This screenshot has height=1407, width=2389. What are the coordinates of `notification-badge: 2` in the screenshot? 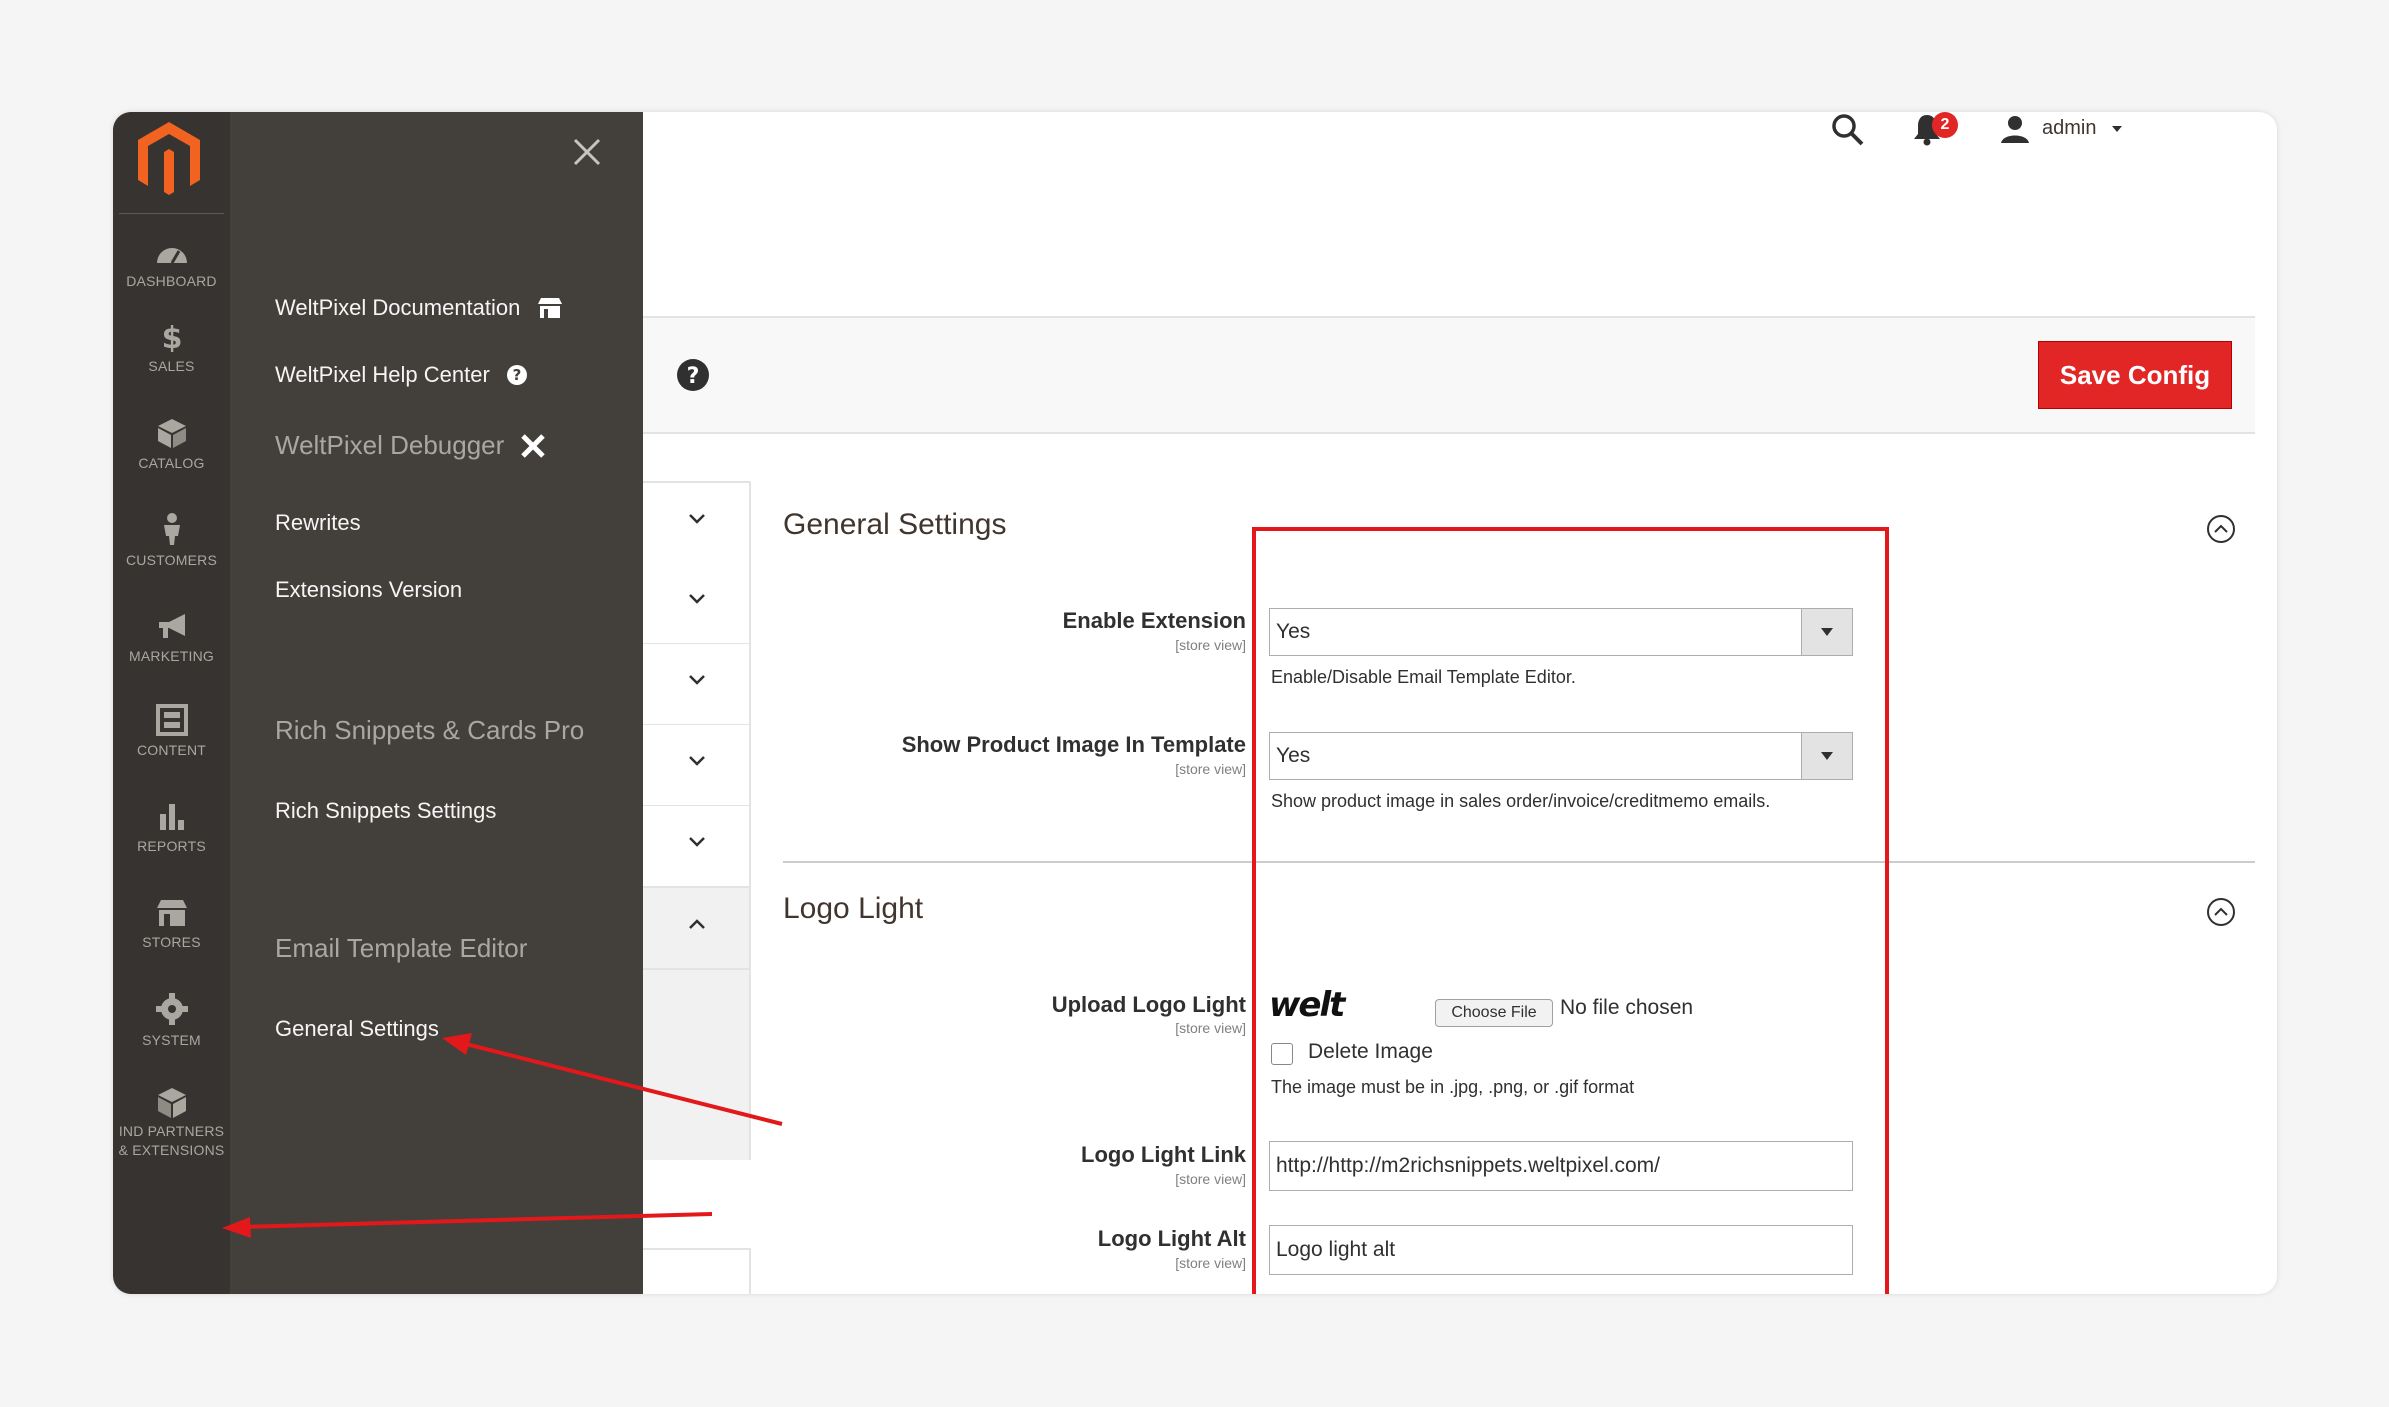 It's located at (1945, 125).